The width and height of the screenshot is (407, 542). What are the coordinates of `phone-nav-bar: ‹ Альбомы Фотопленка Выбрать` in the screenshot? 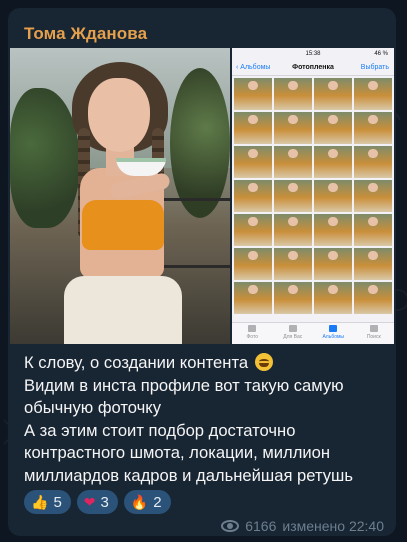 It's located at (313, 68).